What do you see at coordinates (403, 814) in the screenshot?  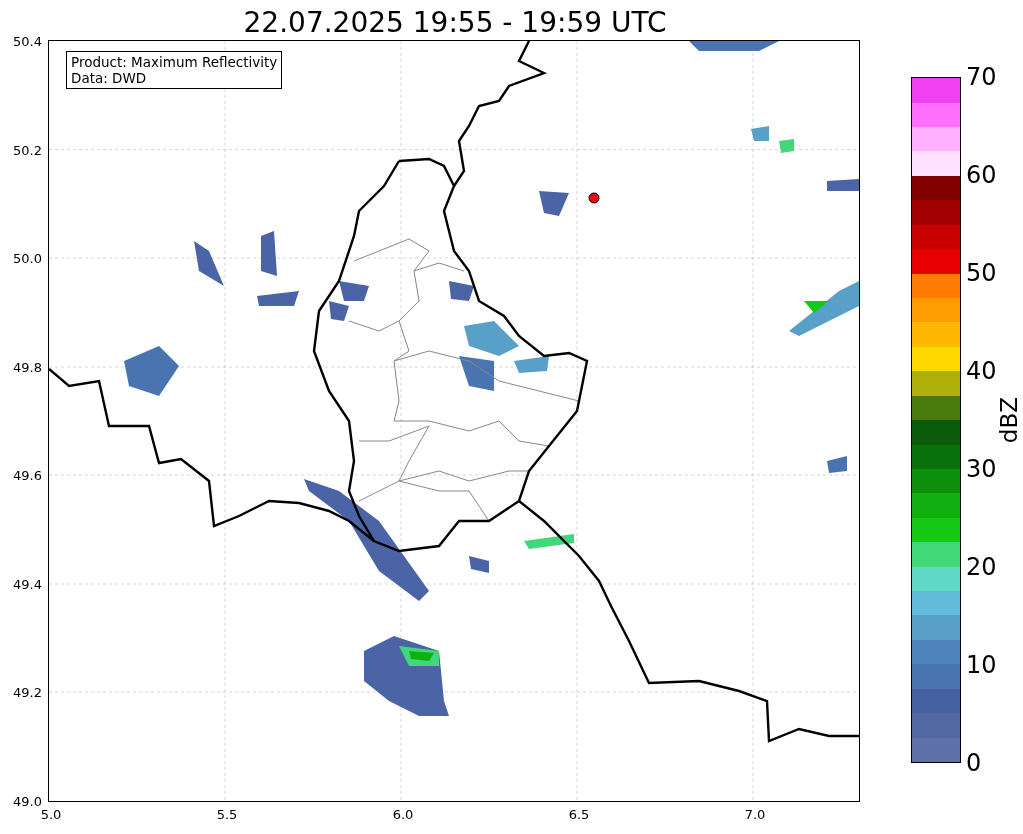 I see `x-tick-label: 6.0` at bounding box center [403, 814].